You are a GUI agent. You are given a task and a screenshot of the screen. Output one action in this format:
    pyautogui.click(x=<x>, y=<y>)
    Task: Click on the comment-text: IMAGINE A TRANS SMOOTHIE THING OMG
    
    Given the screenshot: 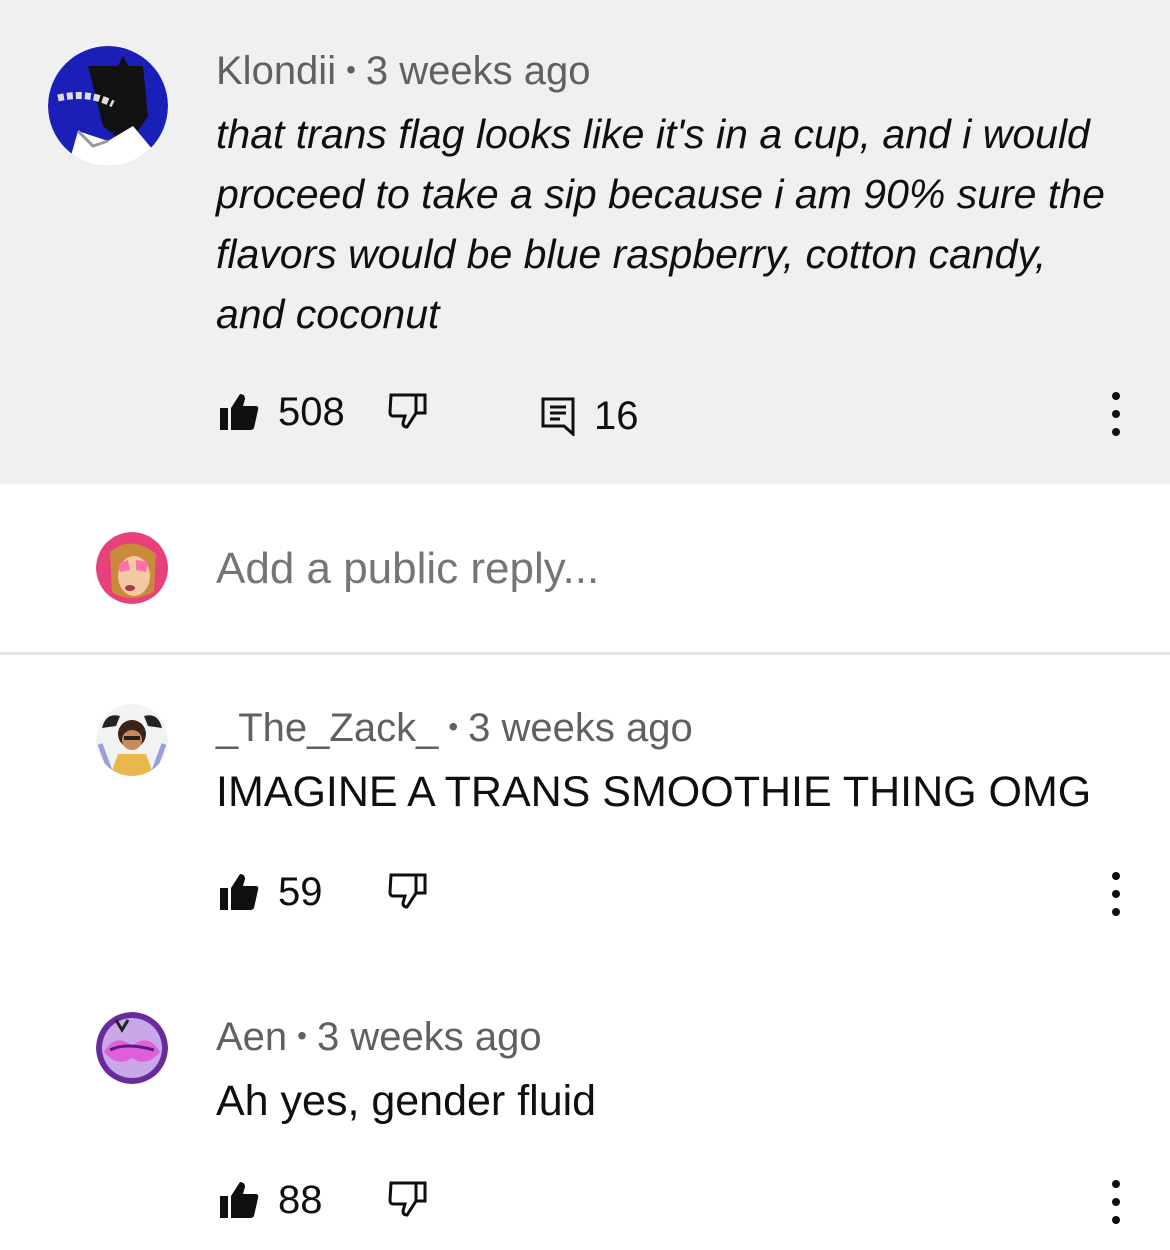 What is the action you would take?
    pyautogui.click(x=654, y=792)
    